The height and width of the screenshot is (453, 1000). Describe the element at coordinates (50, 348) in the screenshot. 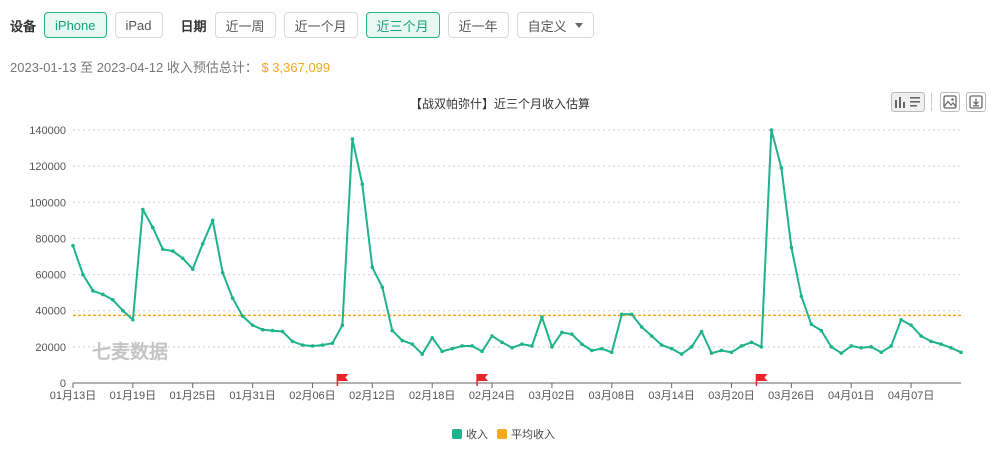

I see `y-tick-label: 20000` at that location.